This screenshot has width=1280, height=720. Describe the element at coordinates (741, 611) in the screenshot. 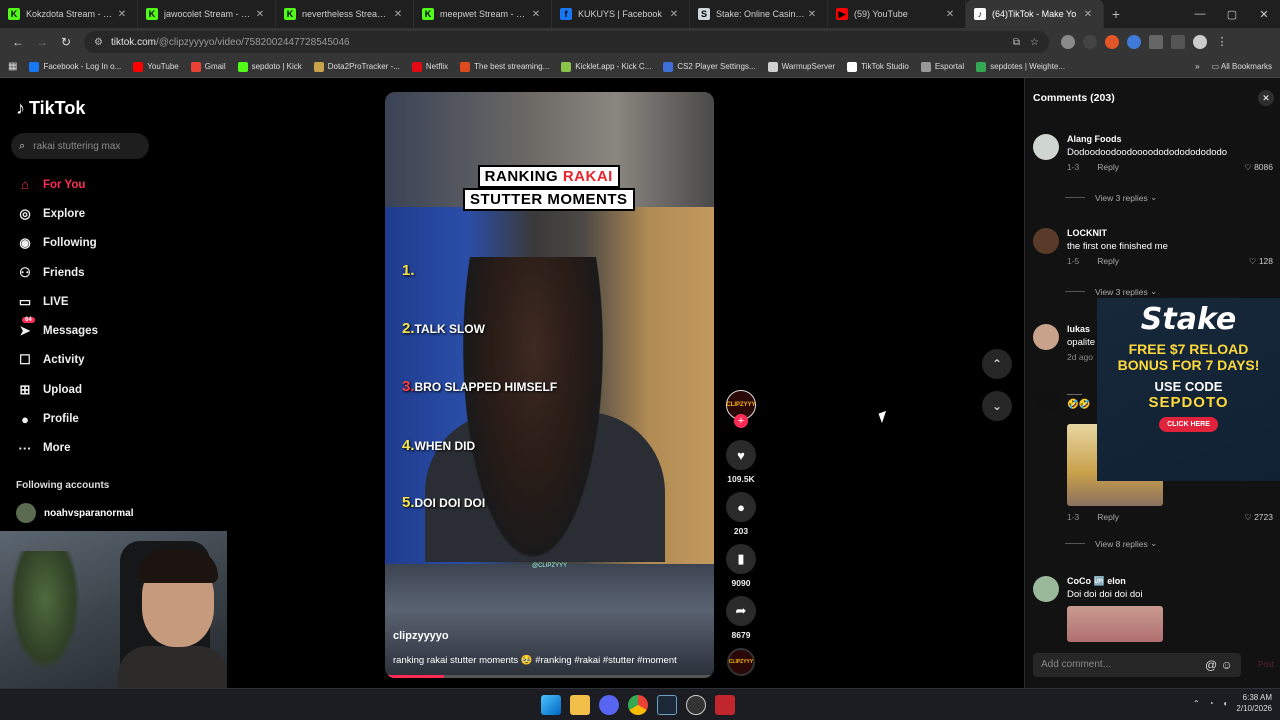

I see `share-icon: ➦` at that location.